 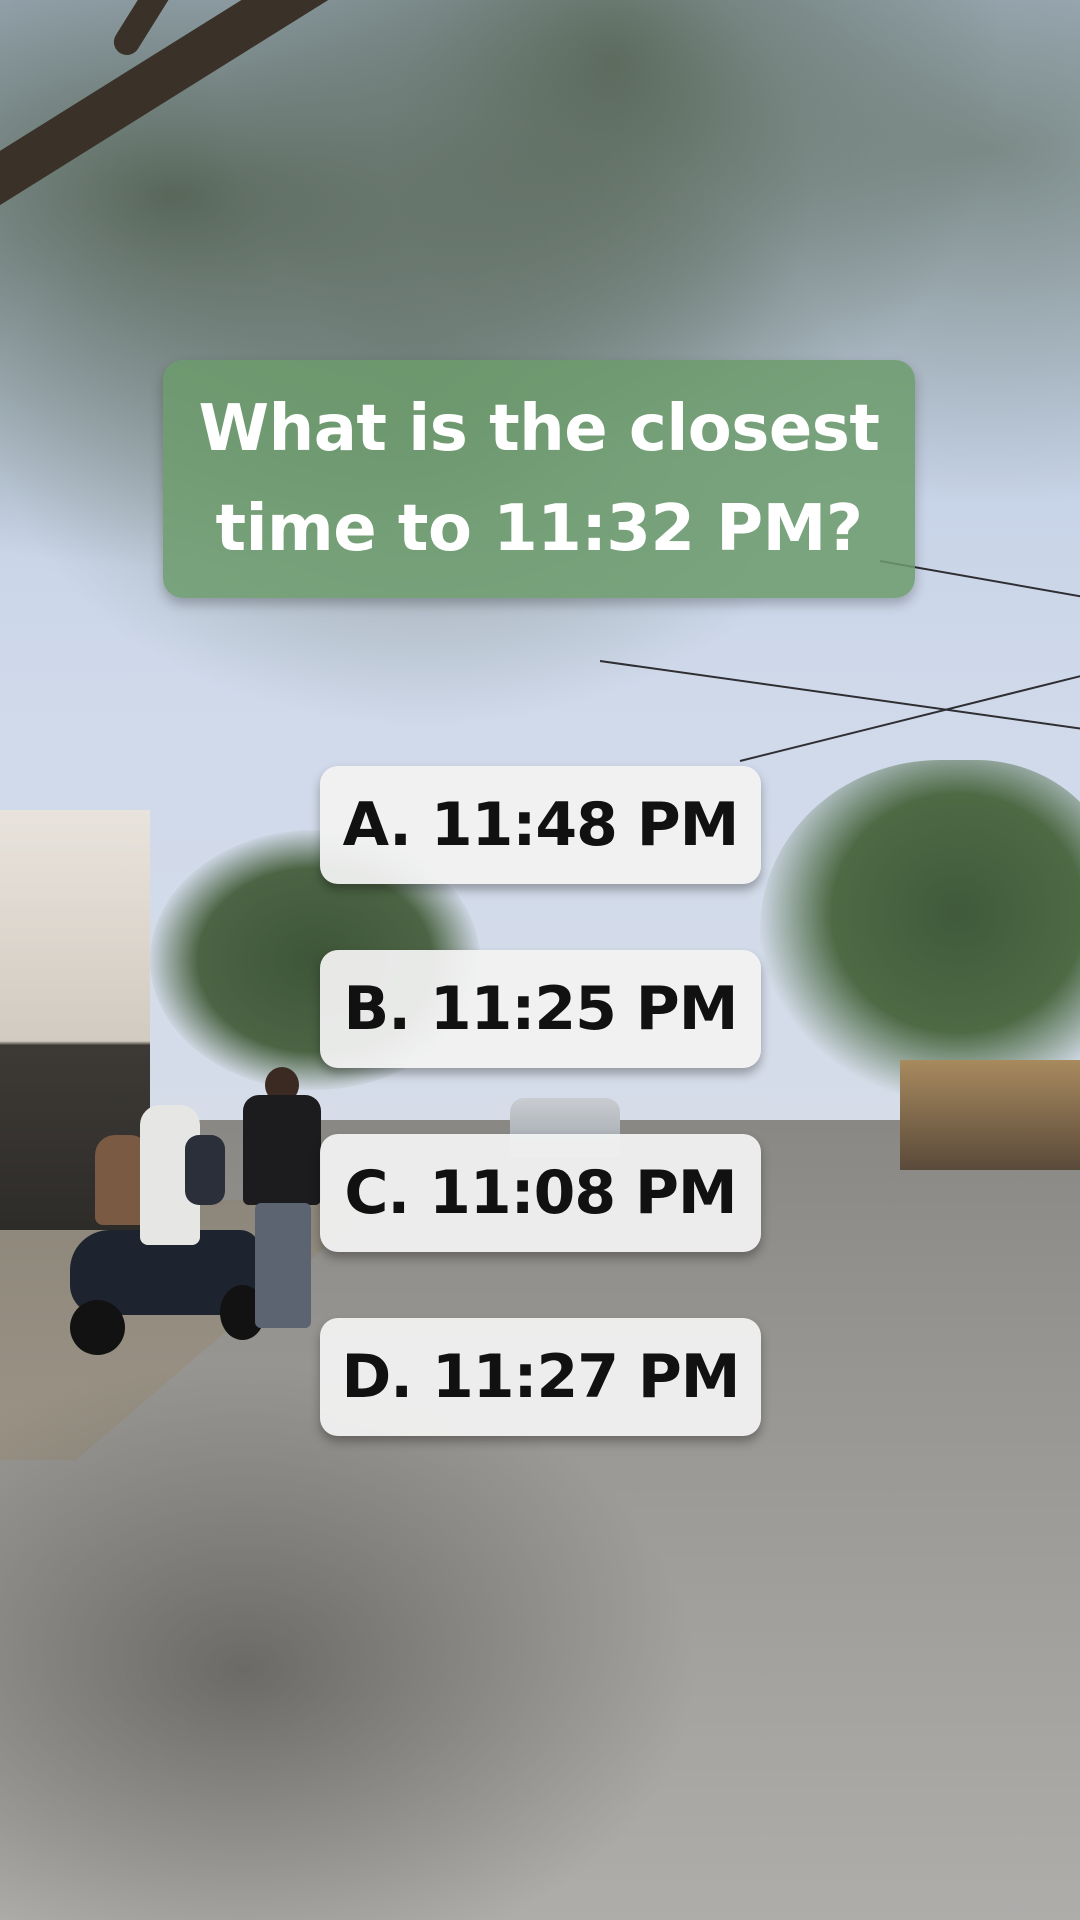 I want to click on pedestrian, so click(x=282, y=1201).